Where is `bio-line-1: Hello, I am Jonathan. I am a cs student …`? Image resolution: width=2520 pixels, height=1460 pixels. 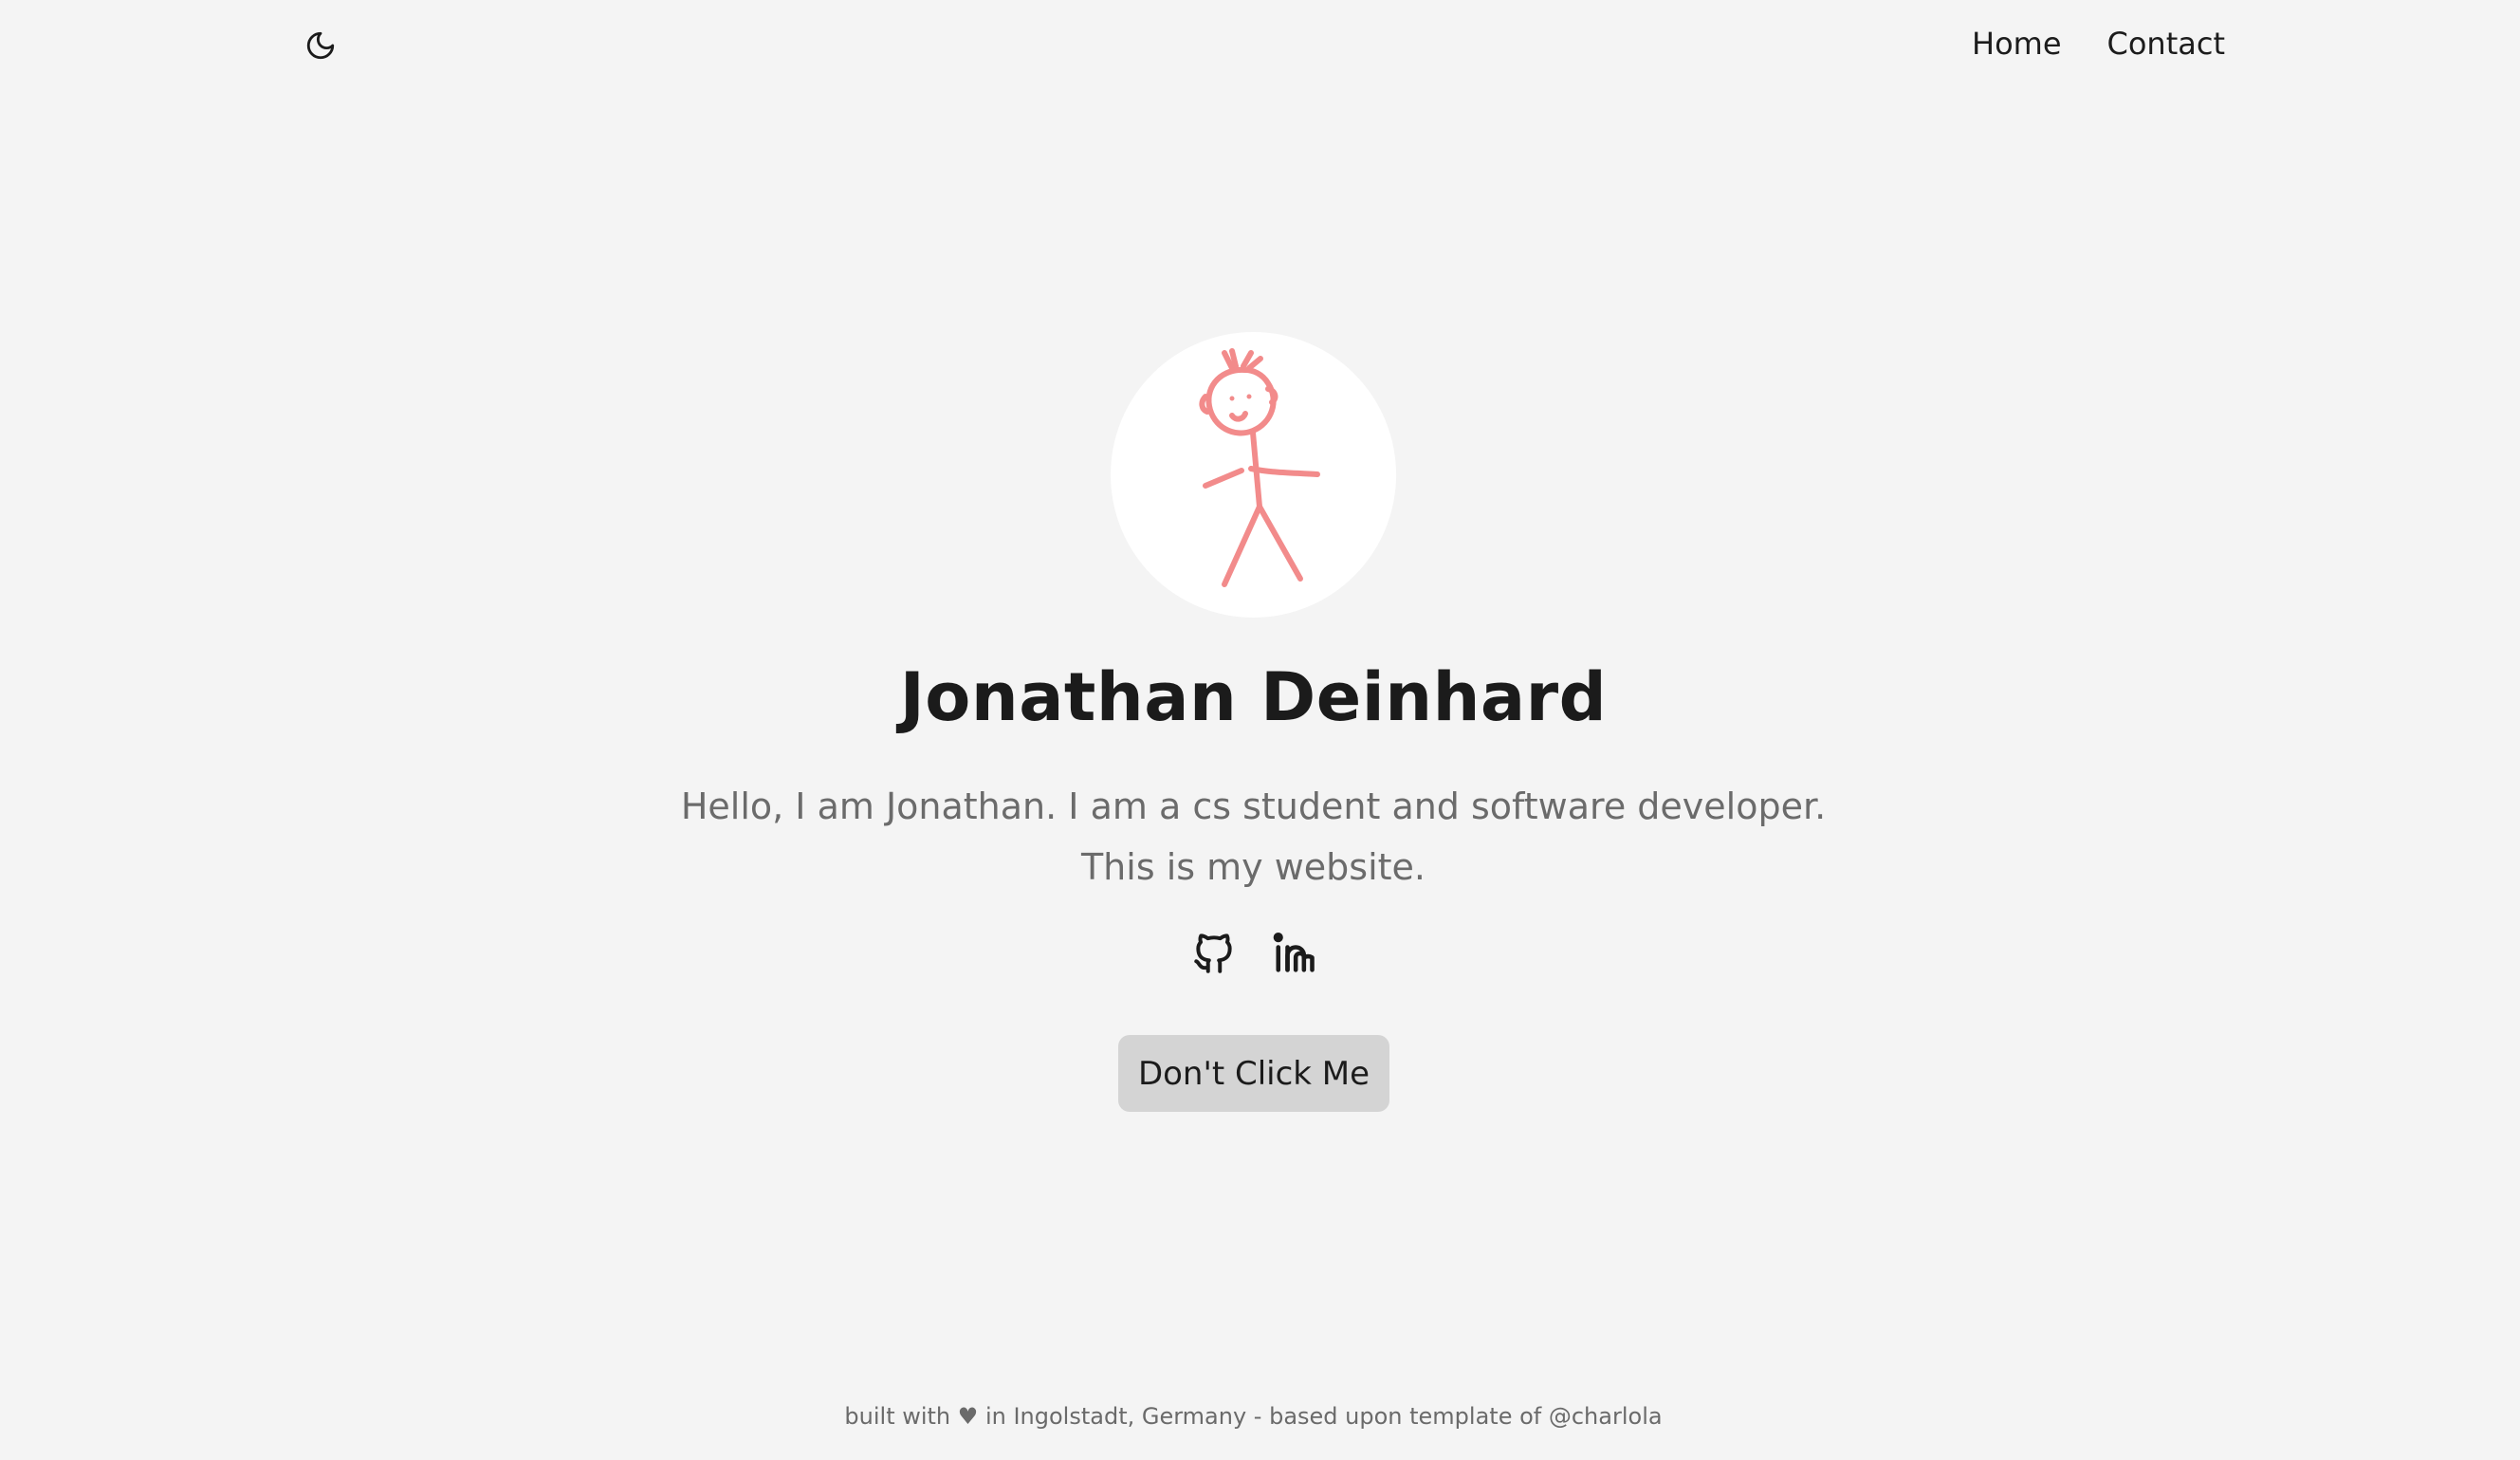
bio-line-1: Hello, I am Jonathan. I am a cs student … is located at coordinates (1253, 806).